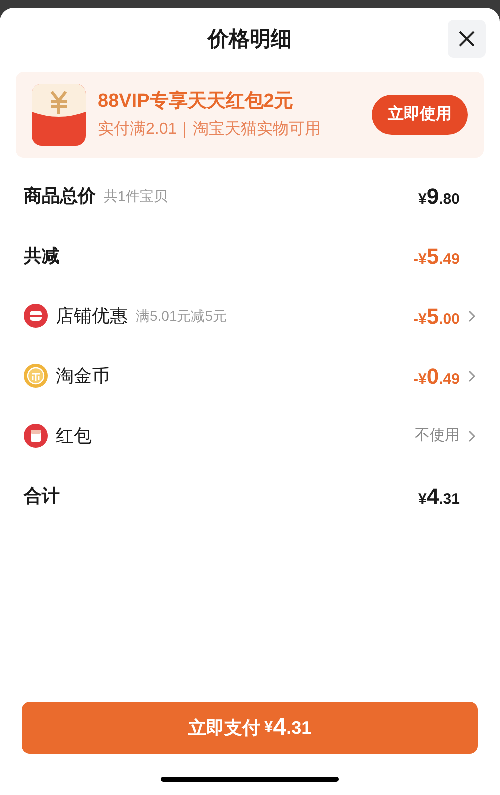 Image resolution: width=500 pixels, height=795 pixels. Describe the element at coordinates (437, 256) in the screenshot. I see `price: -¥5.49` at that location.